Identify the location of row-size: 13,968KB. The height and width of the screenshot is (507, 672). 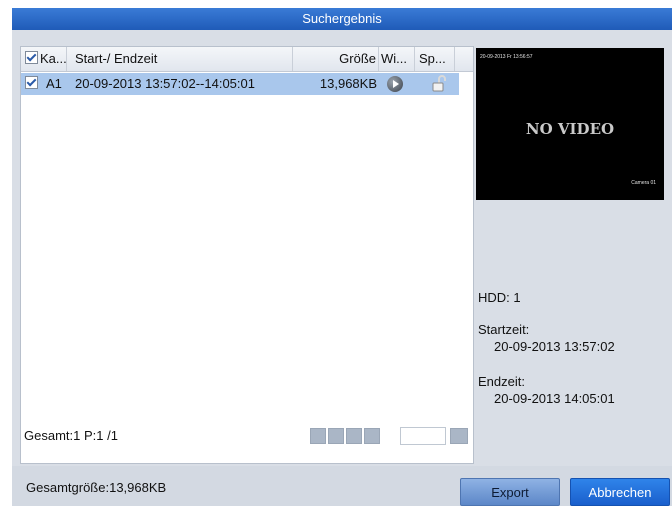
(348, 83).